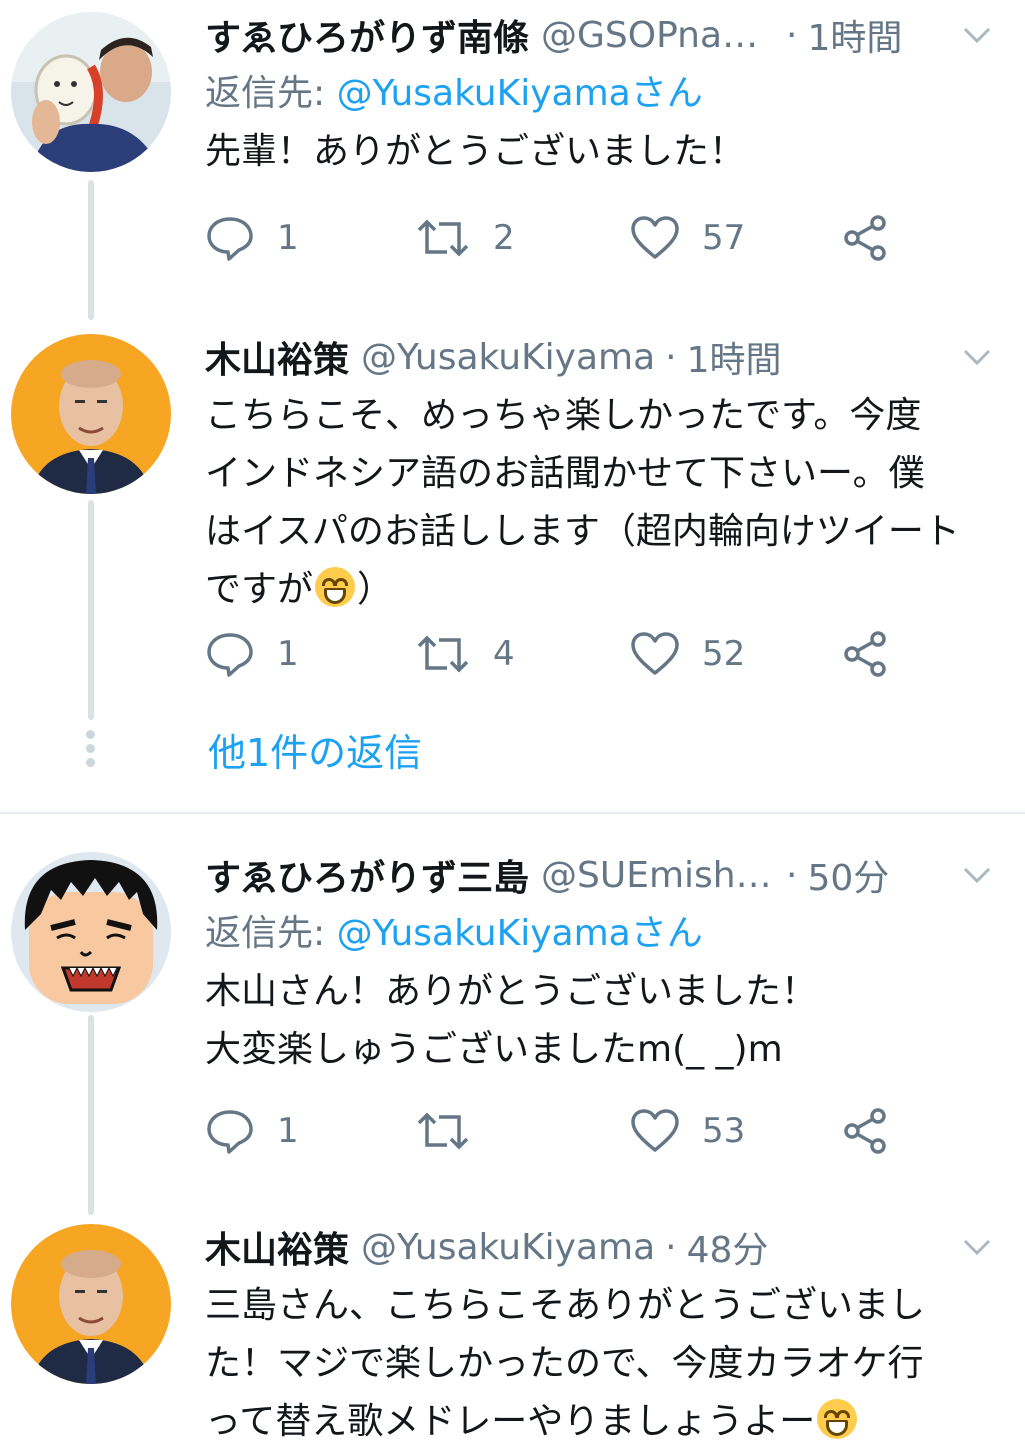  What do you see at coordinates (728, 1247) in the screenshot?
I see `timestamp: 48分` at bounding box center [728, 1247].